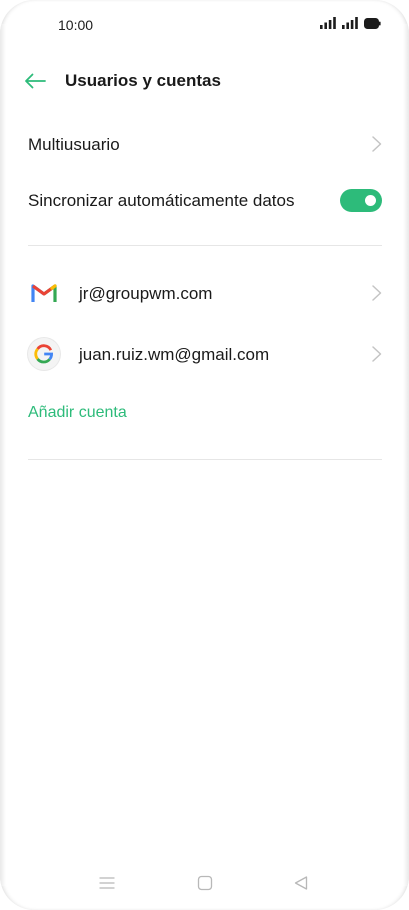 The image size is (409, 910). I want to click on status-bar: 10:00, so click(204, 25).